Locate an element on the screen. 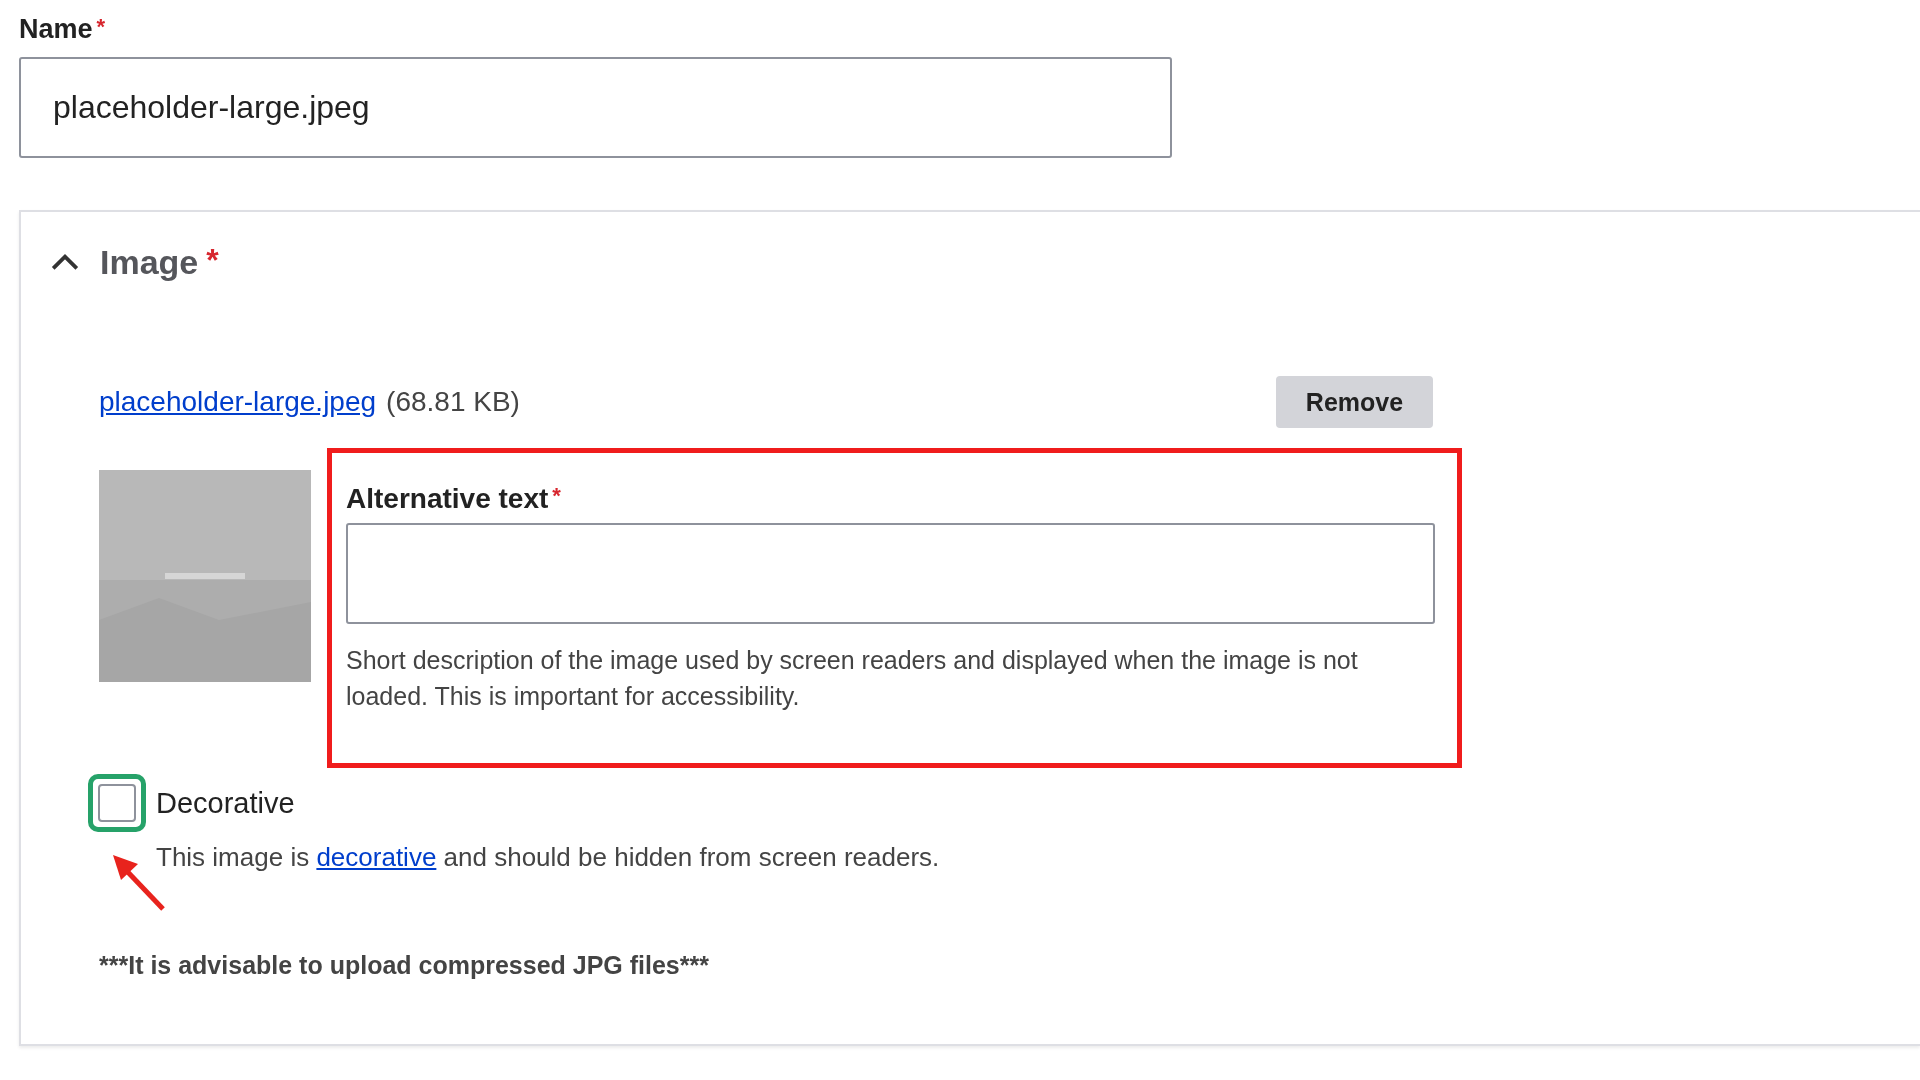 This screenshot has width=1920, height=1080. upload-note: ***It is advisable to upload compressed JPG files*** is located at coordinates (404, 965).